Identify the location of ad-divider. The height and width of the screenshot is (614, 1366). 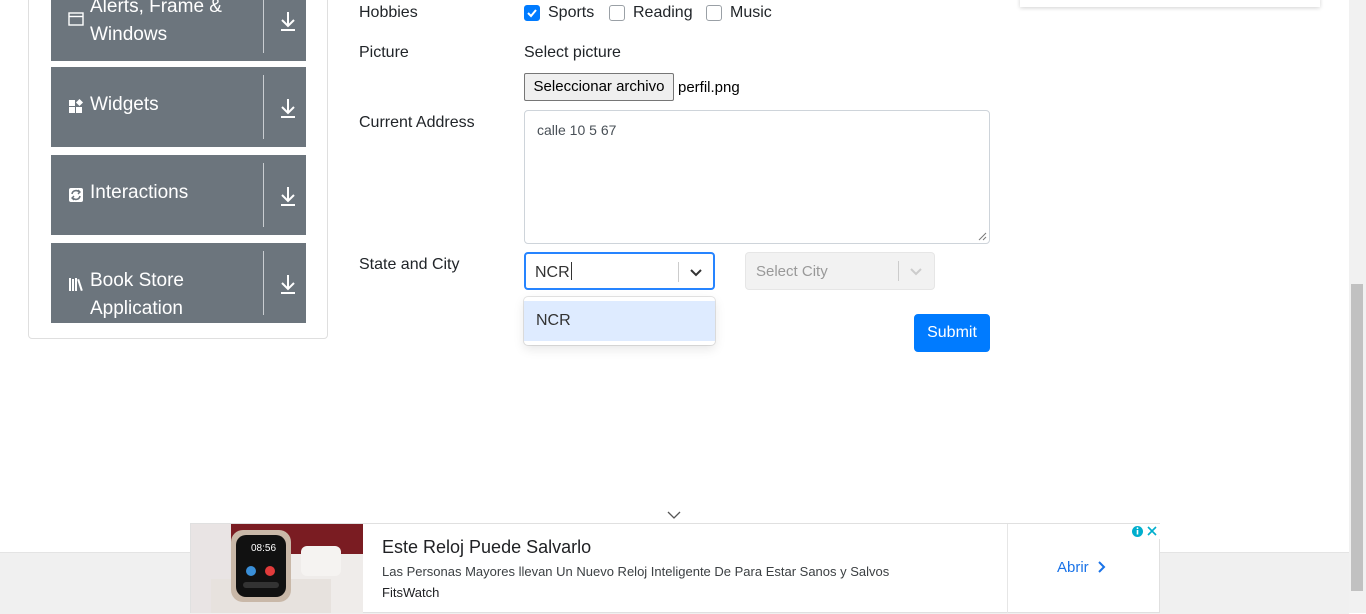
(1007, 568).